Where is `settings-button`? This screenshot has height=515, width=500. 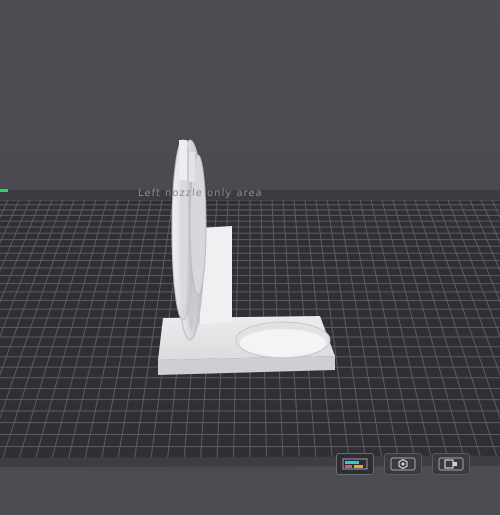 settings-button is located at coordinates (403, 464).